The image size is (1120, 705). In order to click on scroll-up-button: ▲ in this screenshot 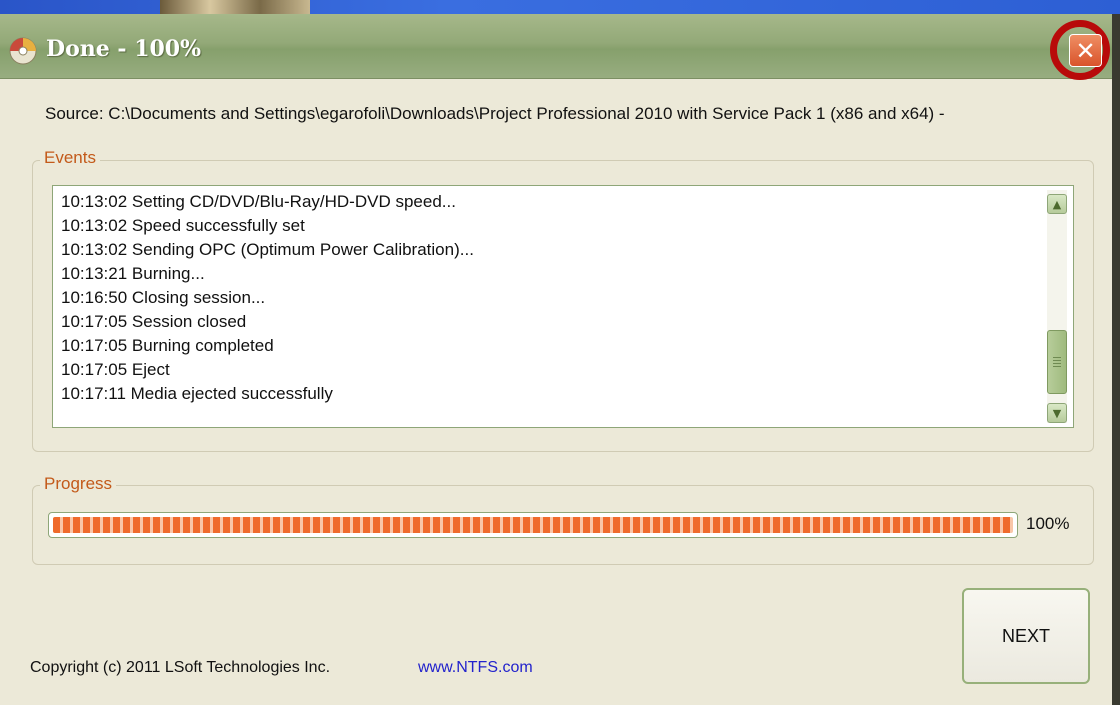, I will do `click(1057, 204)`.